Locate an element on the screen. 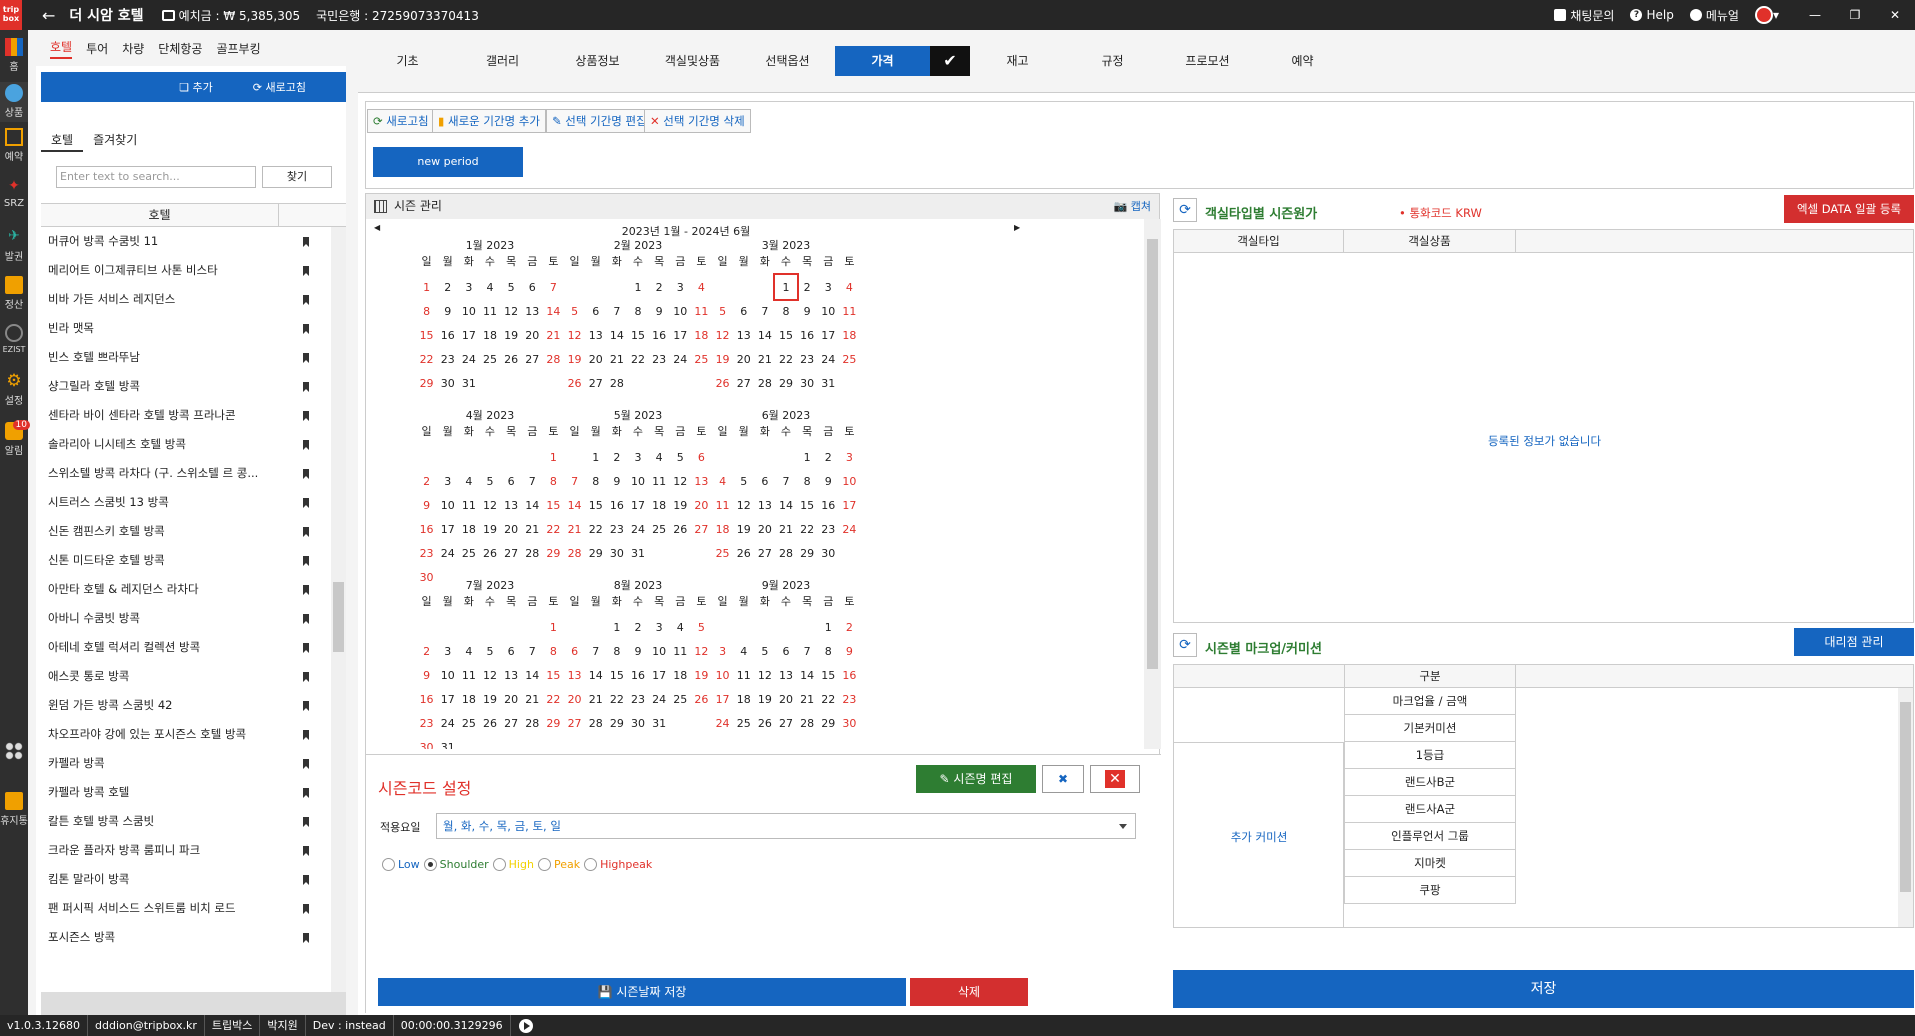 The height and width of the screenshot is (1036, 1915). list-item: 시트러스 스쿰빗 13 방콕 is located at coordinates (183, 502).